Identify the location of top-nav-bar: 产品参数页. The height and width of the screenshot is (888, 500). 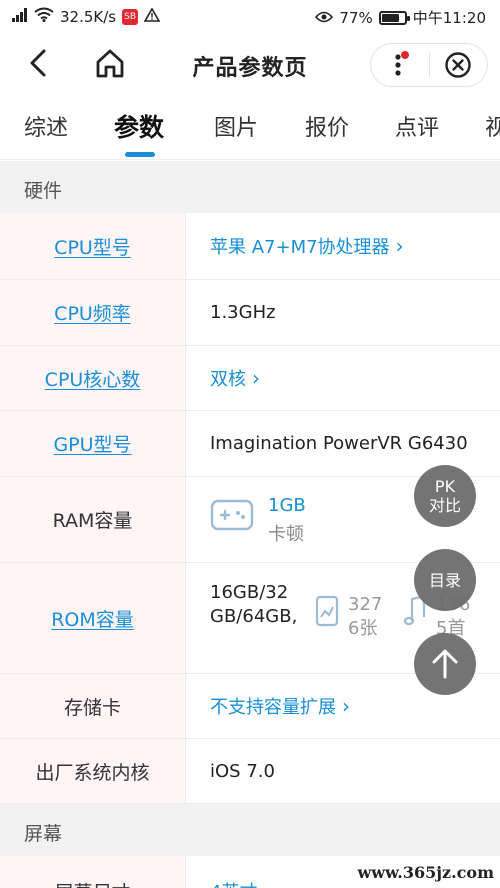
(250, 64).